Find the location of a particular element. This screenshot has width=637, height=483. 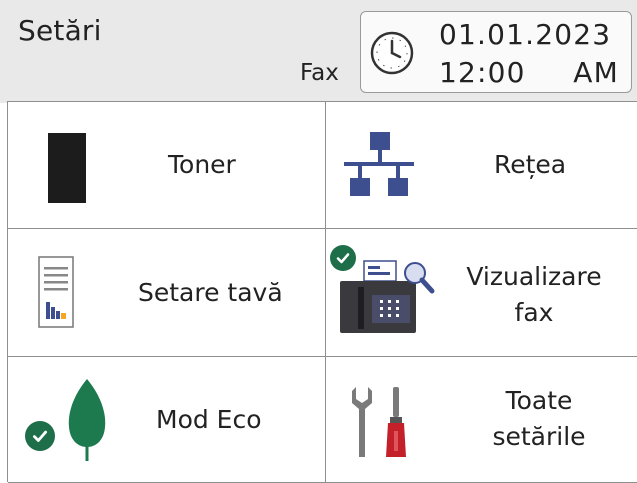

toner-label: Toner is located at coordinates (202, 164).